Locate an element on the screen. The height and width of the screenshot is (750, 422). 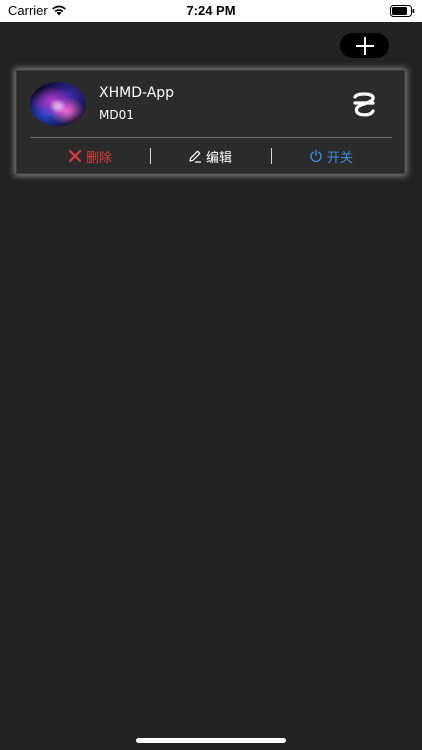
battery-icon is located at coordinates (402, 11).